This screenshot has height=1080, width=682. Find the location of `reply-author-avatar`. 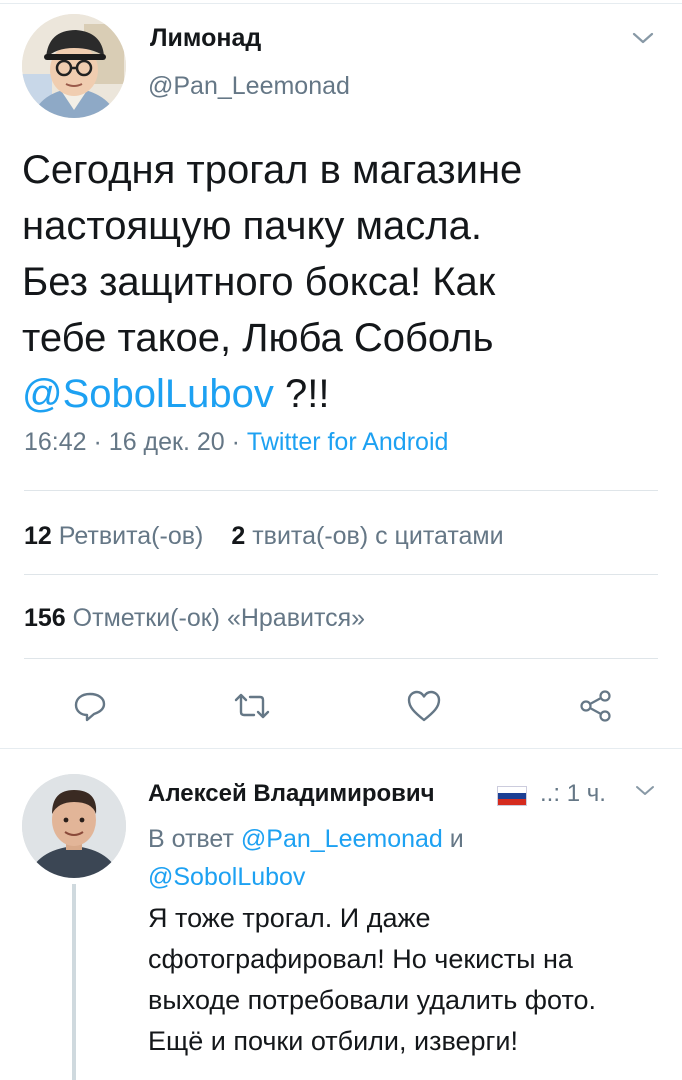

reply-author-avatar is located at coordinates (74, 826).